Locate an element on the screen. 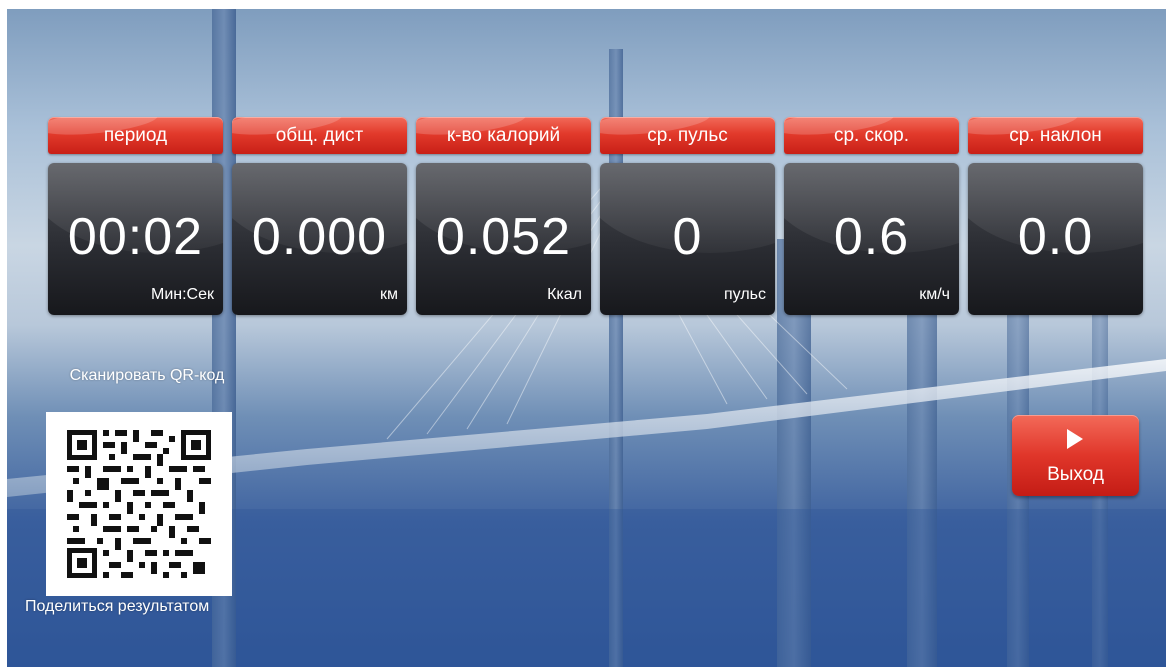 The width and height of the screenshot is (1173, 667). stat-card-period: период 00:02 Мин:Сек is located at coordinates (135, 216).